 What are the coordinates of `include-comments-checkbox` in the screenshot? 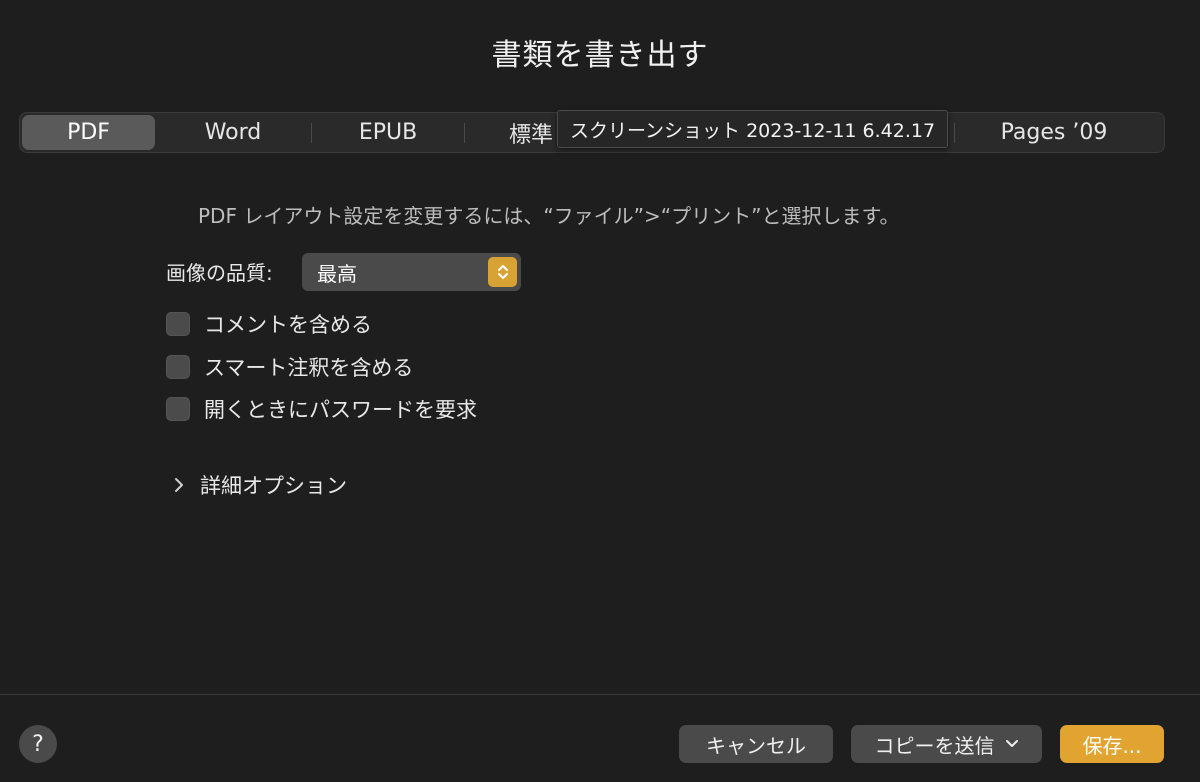 It's located at (178, 324).